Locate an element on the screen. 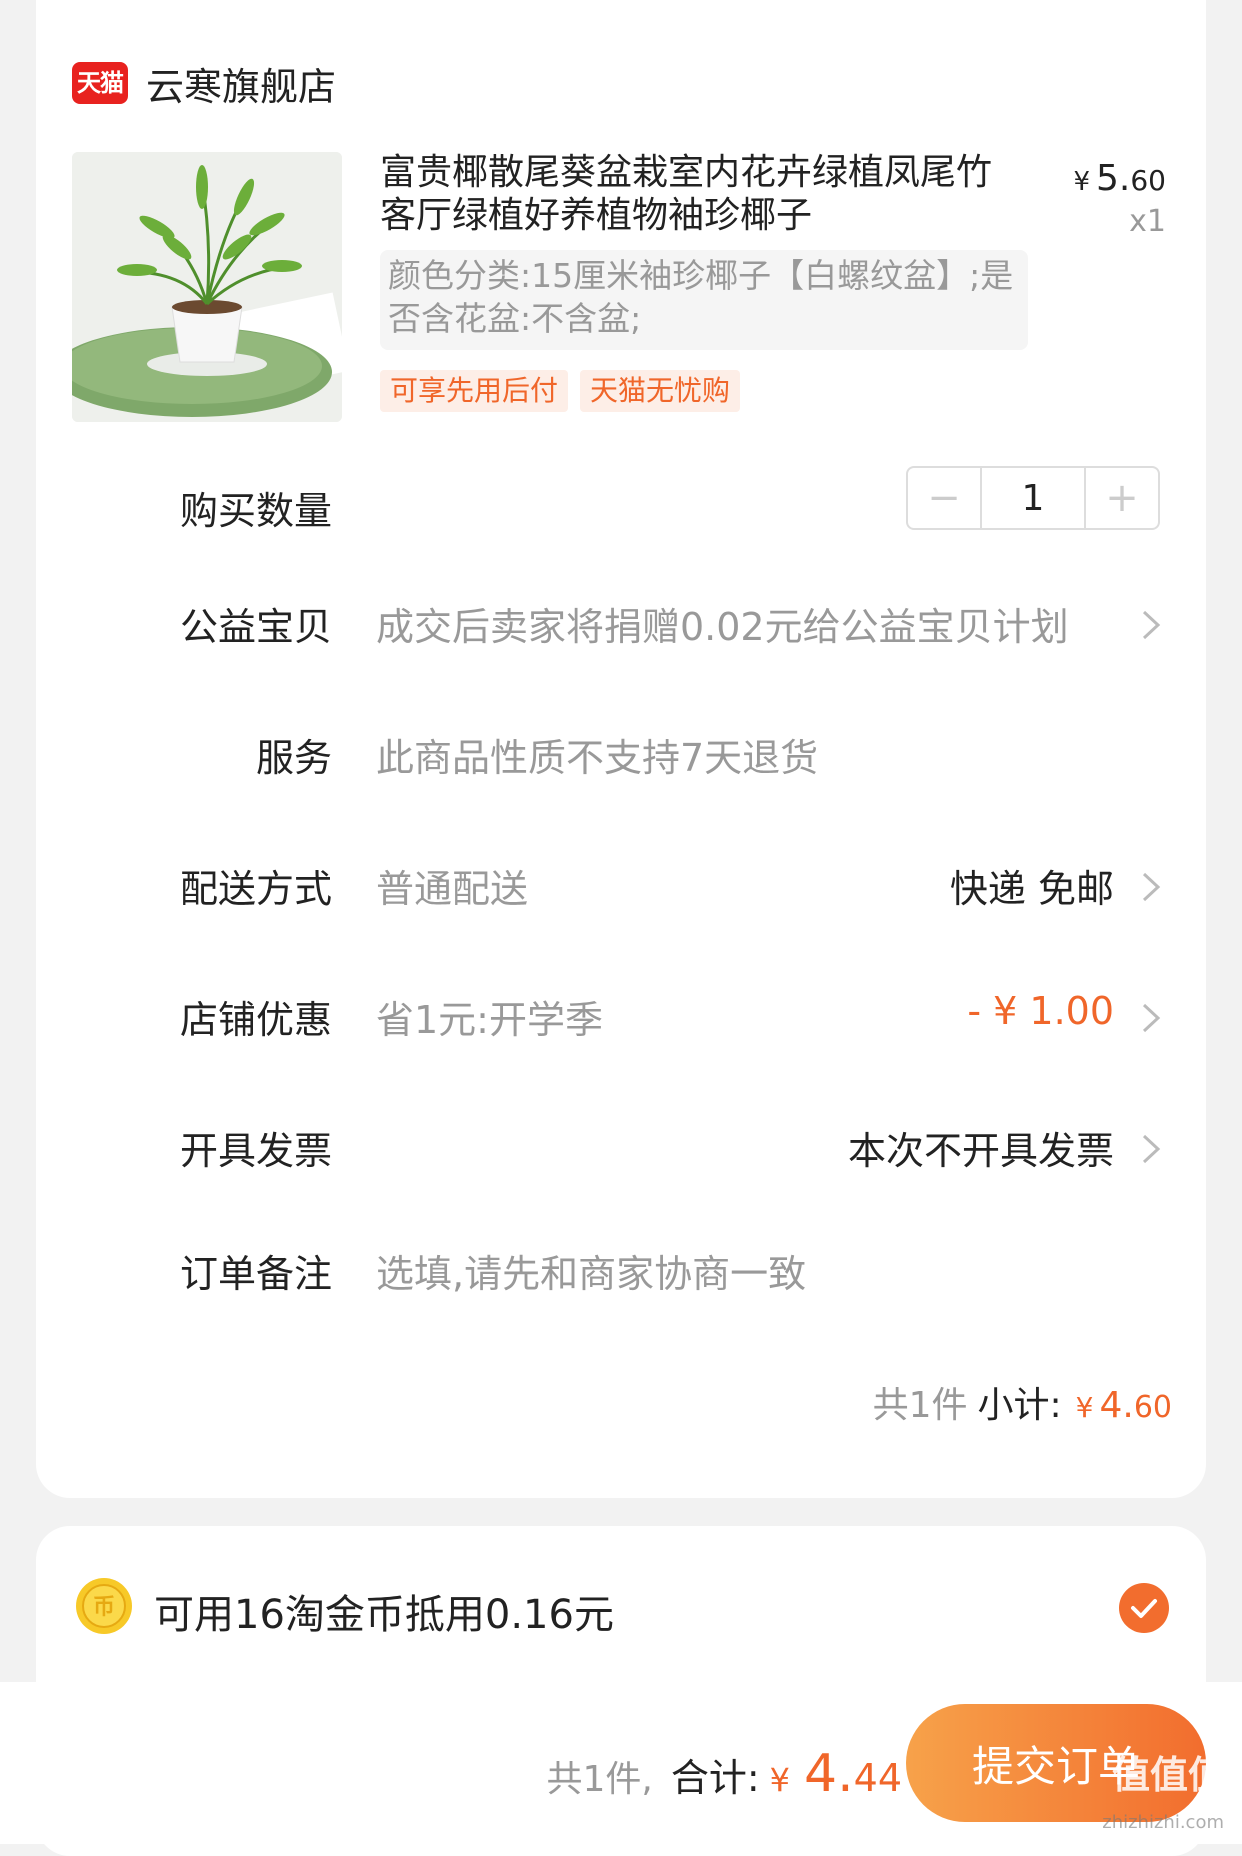 The height and width of the screenshot is (1856, 1242). checkout-bar: 共1件, 合计: ¥4.44 提交订单 is located at coordinates (621, 1763).